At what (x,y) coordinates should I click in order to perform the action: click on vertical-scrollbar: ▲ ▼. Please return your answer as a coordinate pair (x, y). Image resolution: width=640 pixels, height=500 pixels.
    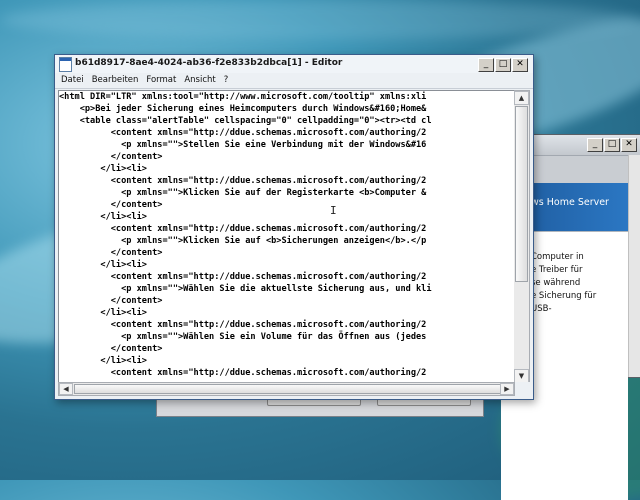
    Looking at the image, I should click on (522, 237).